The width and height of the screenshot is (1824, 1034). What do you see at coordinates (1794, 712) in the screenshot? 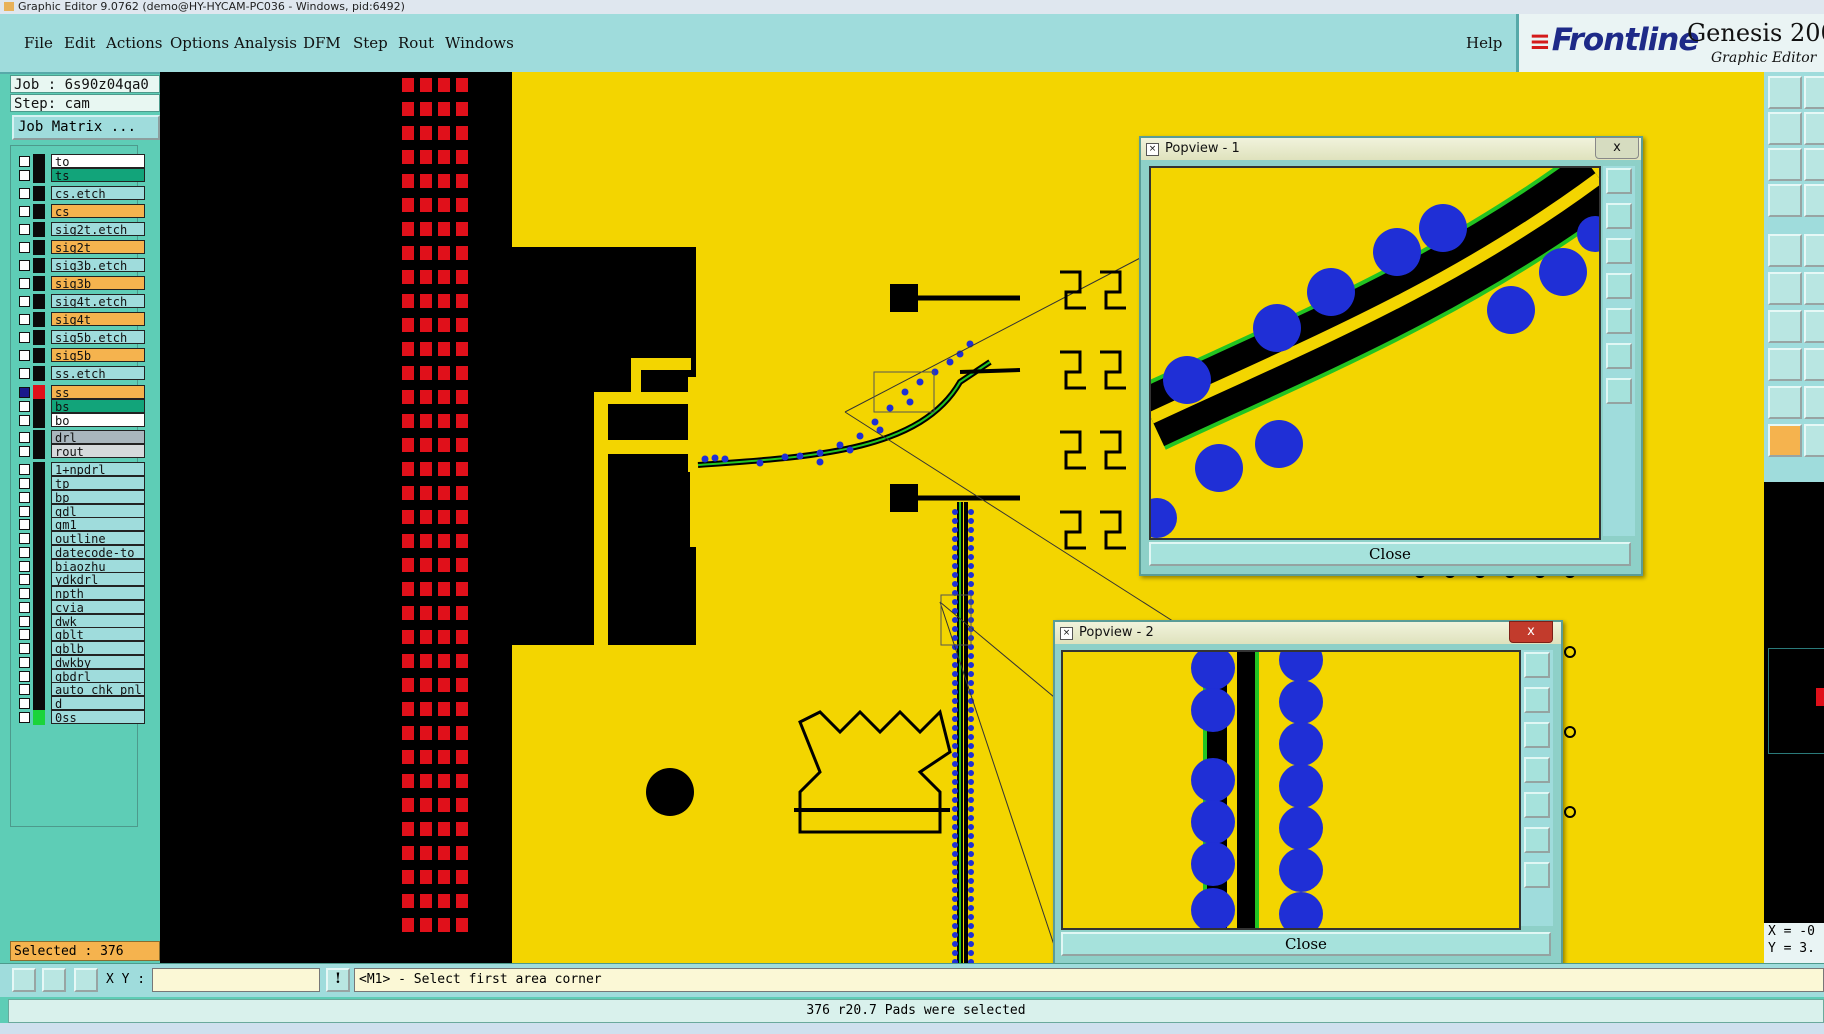
I see `mini-map` at bounding box center [1794, 712].